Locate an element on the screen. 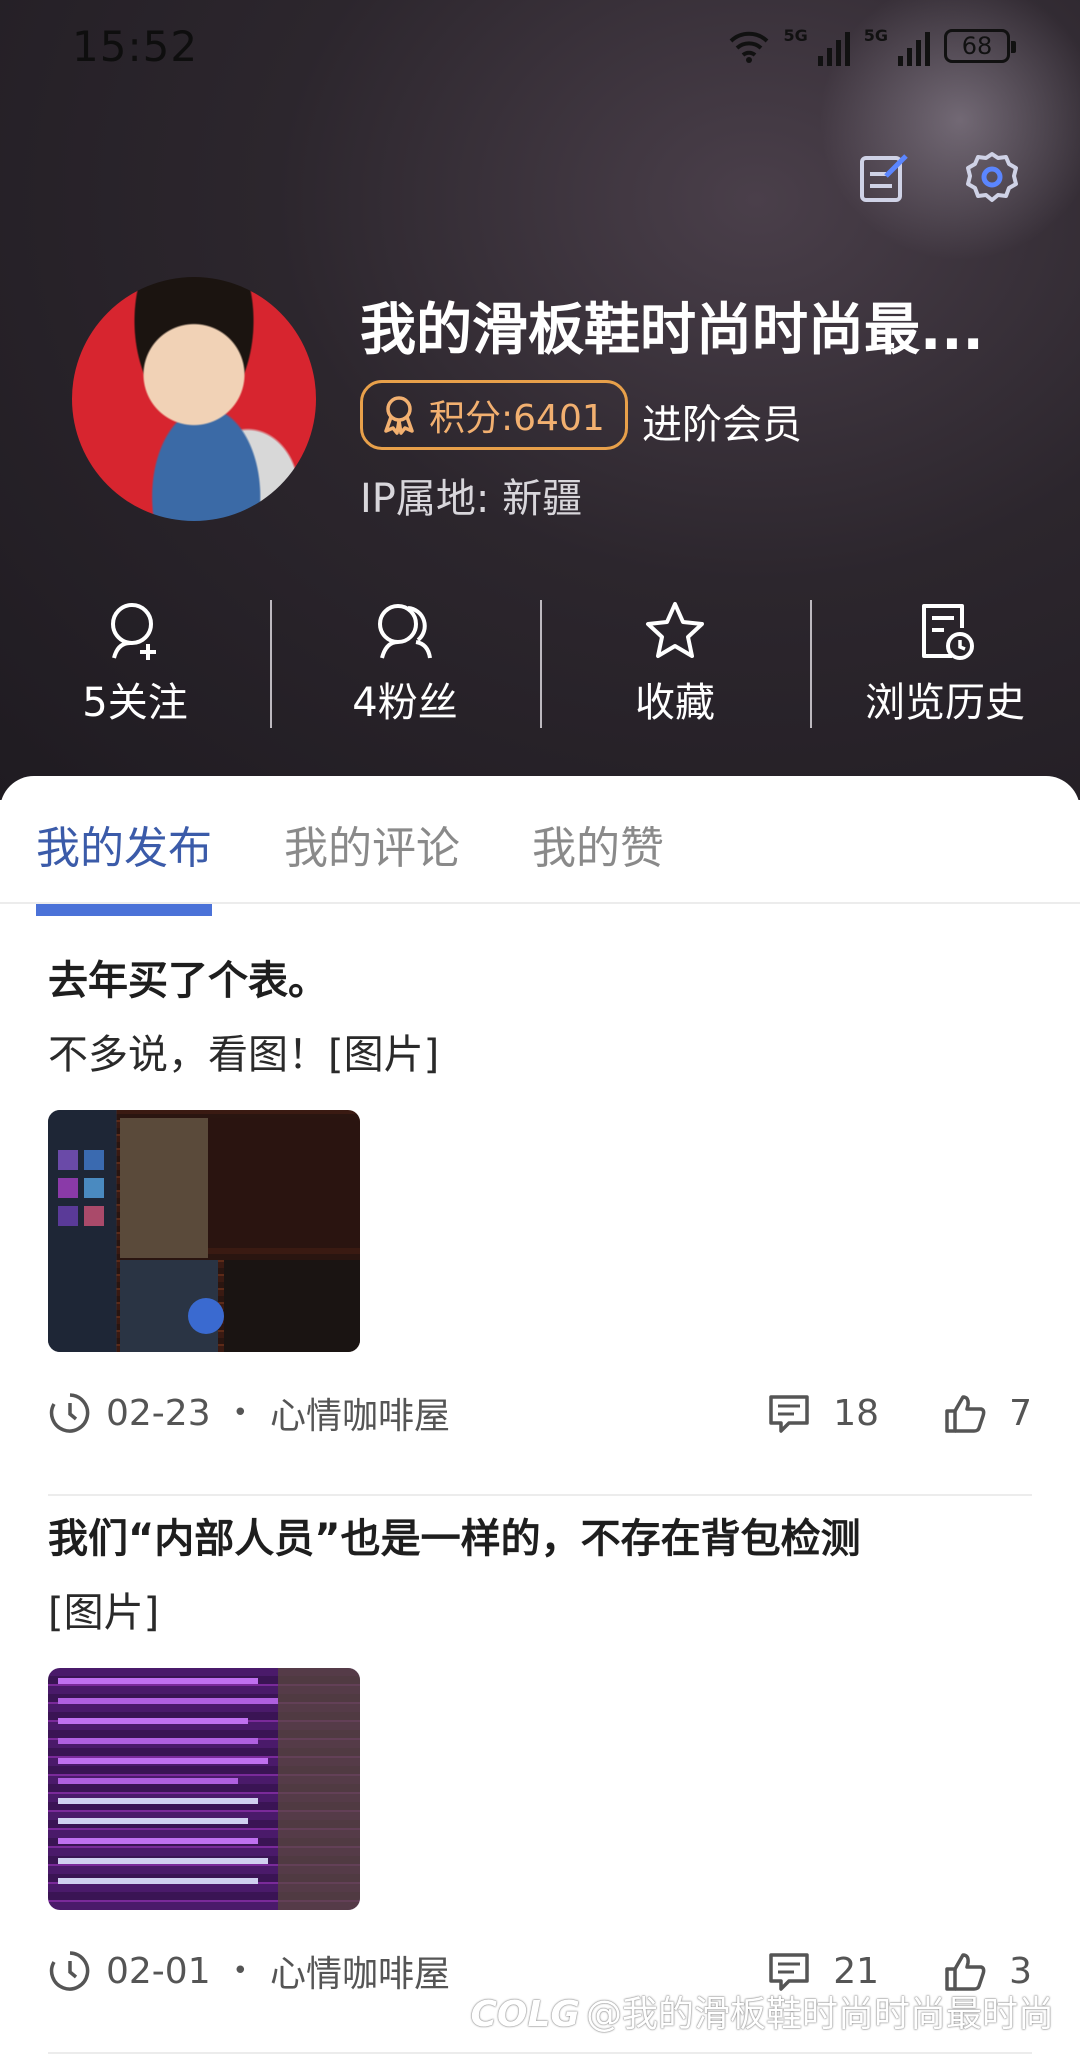  tab-bar: 我的发布 我的评论 我的赞 is located at coordinates (386, 864).